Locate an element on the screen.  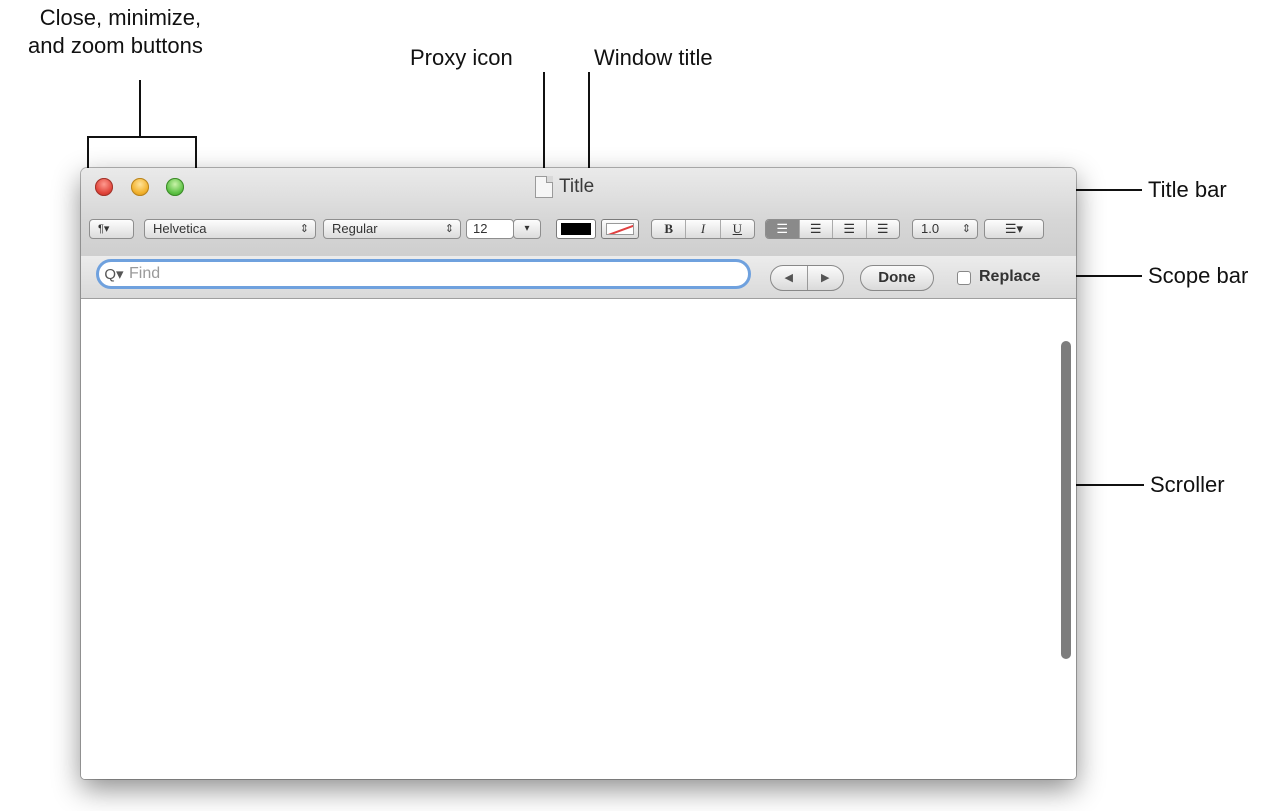
line-spacing-popup: 1.0 ⇕ is located at coordinates (945, 229).